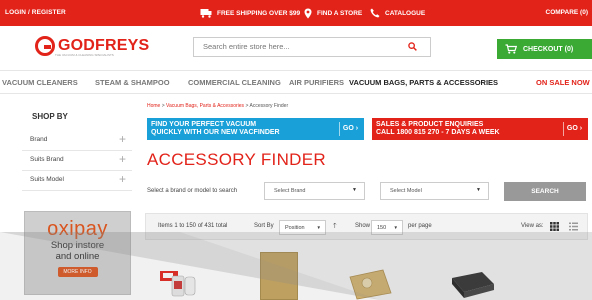  Describe the element at coordinates (77, 161) in the screenshot. I see `facet-suits-brand: Suits Brand +` at that location.